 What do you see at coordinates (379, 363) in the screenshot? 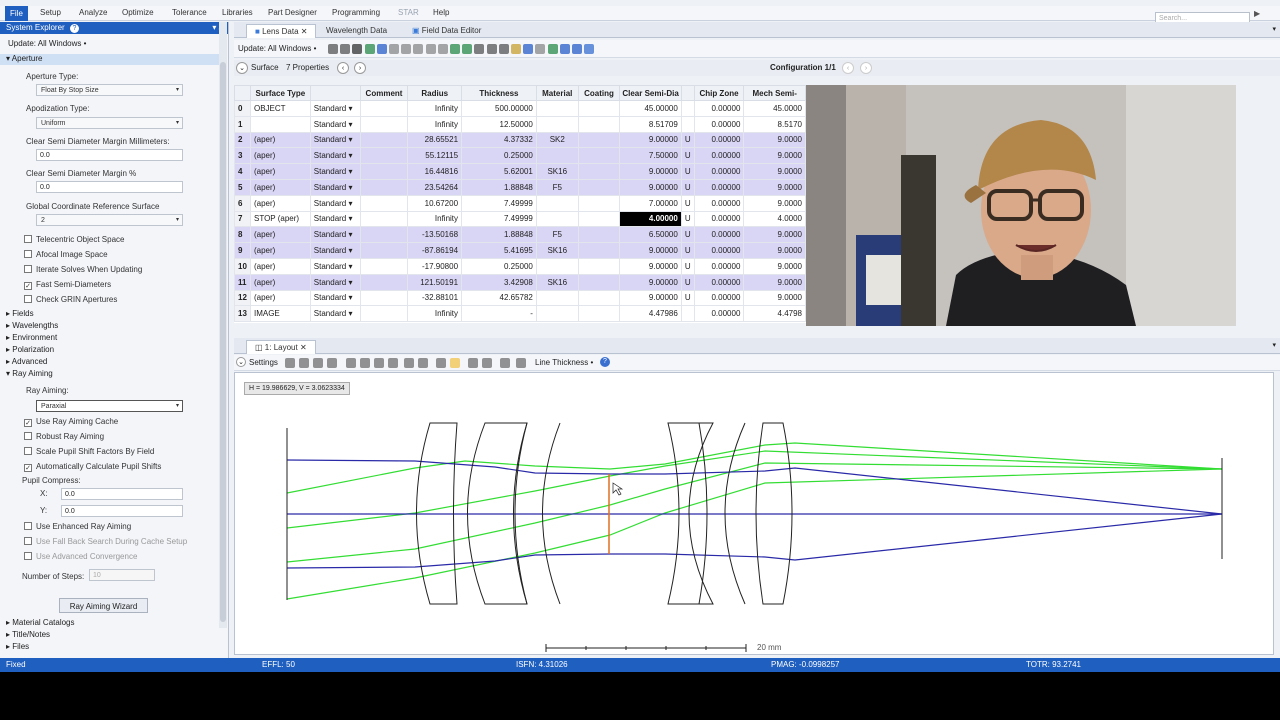
I see `line-icon` at bounding box center [379, 363].